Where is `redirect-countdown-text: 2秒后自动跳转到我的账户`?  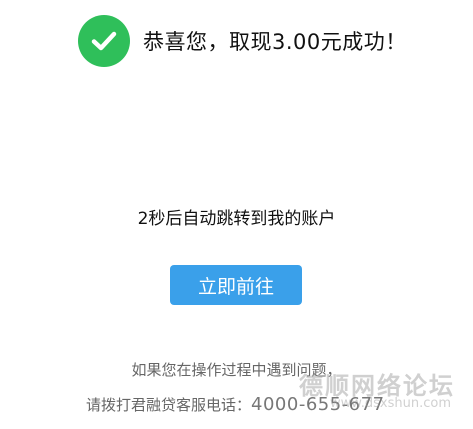 redirect-countdown-text: 2秒后自动跳转到我的账户 is located at coordinates (236, 219).